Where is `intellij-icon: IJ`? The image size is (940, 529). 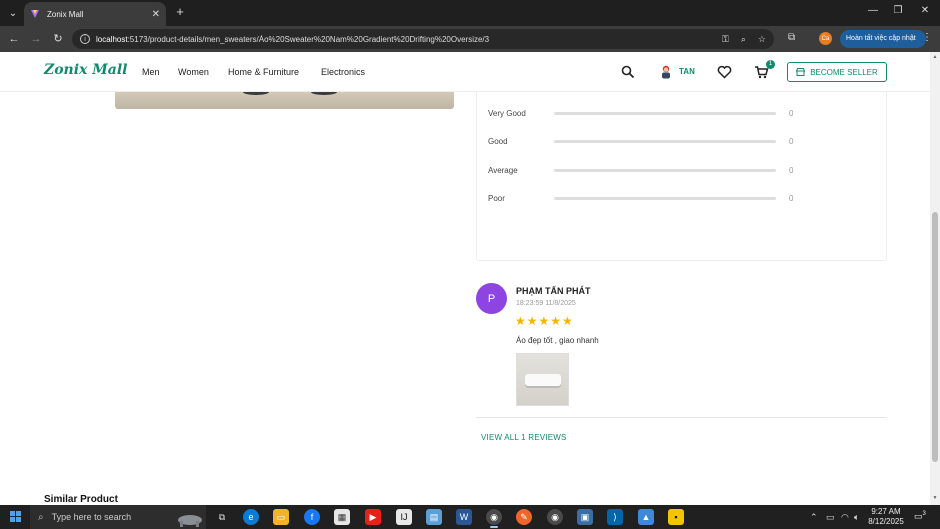 intellij-icon: IJ is located at coordinates (404, 517).